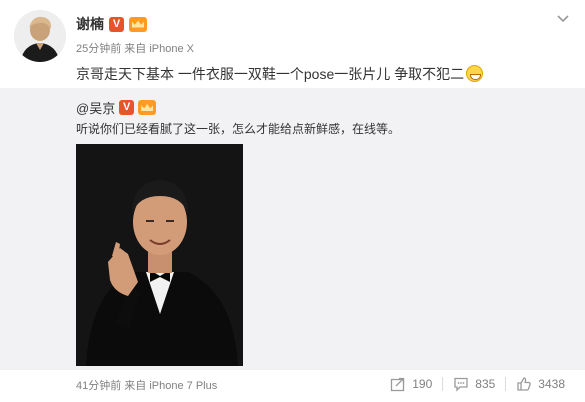 This screenshot has height=402, width=585. What do you see at coordinates (270, 74) in the screenshot?
I see `post-text: 京哥走天下基本 一件衣服一双鞋一个pose一张片儿 争取不犯二` at bounding box center [270, 74].